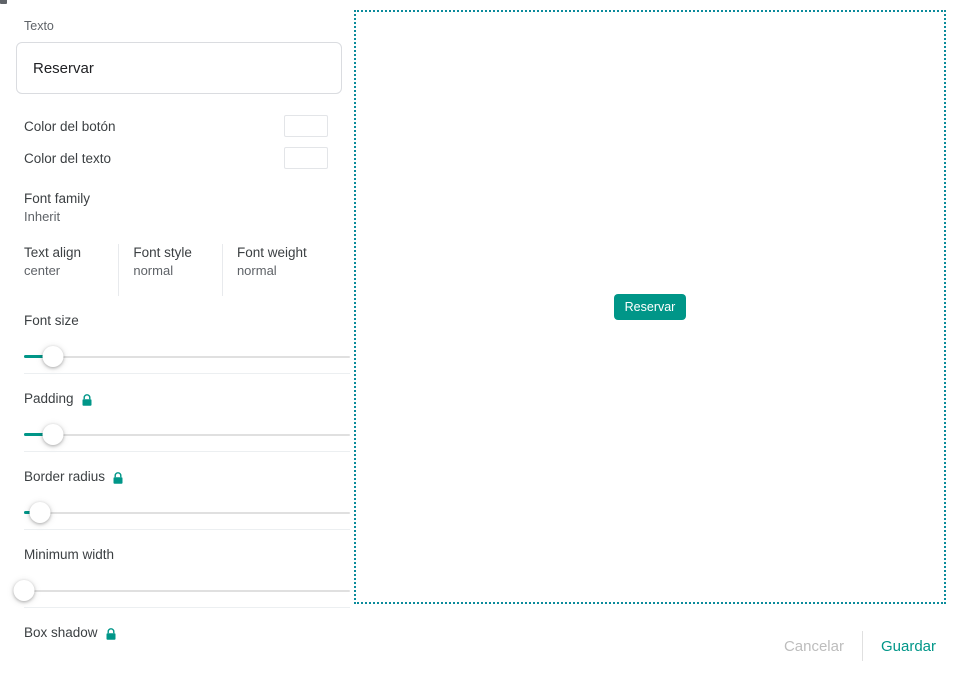 The image size is (960, 688). What do you see at coordinates (53, 356) in the screenshot?
I see `font-size-slider-thumb` at bounding box center [53, 356].